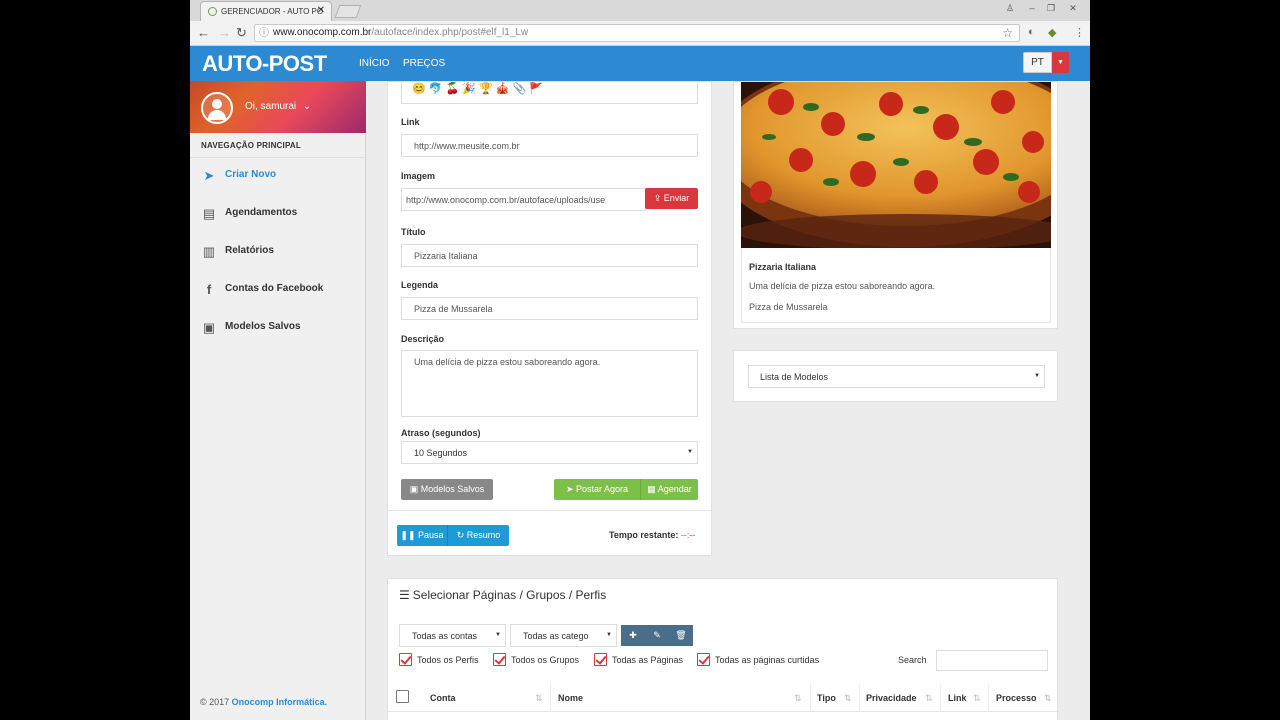  What do you see at coordinates (348, 11) in the screenshot?
I see `new-tab-button` at bounding box center [348, 11].